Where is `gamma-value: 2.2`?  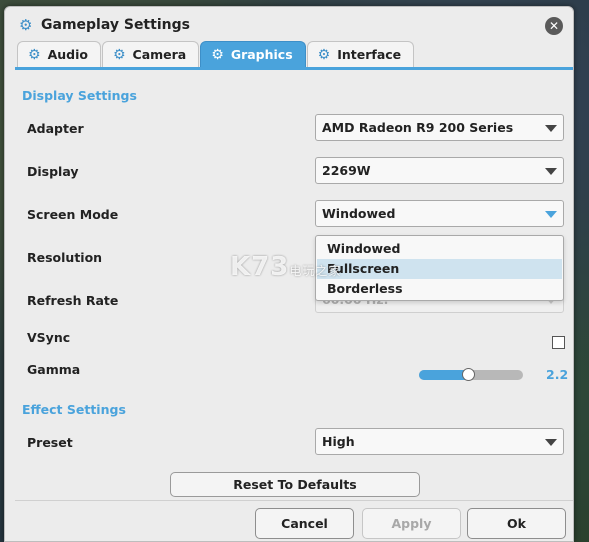 gamma-value: 2.2 is located at coordinates (557, 374).